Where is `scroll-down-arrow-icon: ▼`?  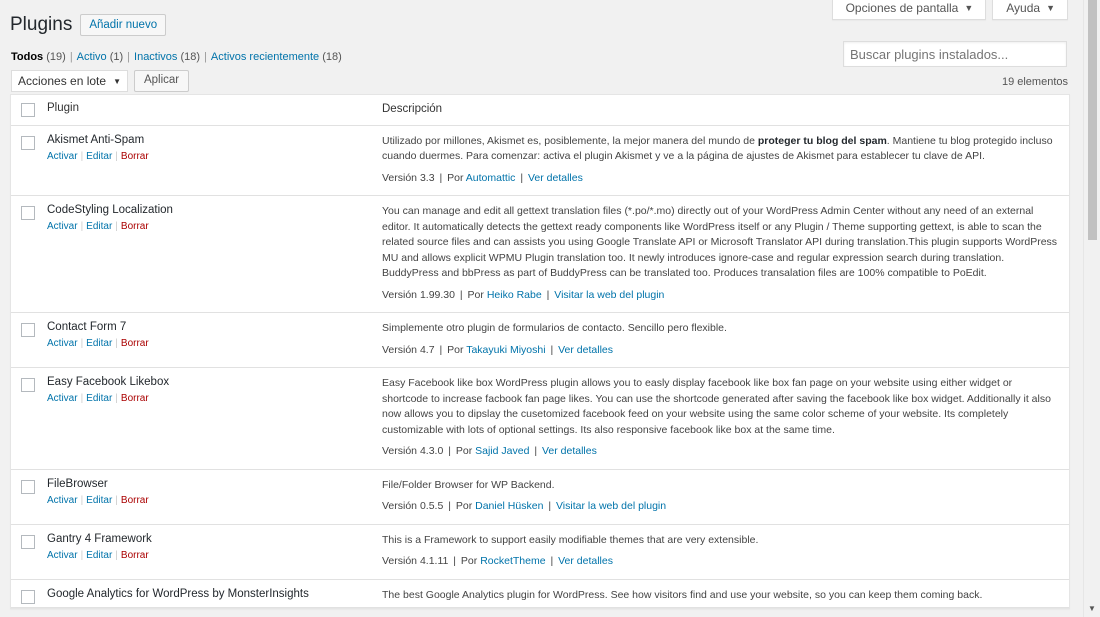 scroll-down-arrow-icon: ▼ is located at coordinates (1092, 608).